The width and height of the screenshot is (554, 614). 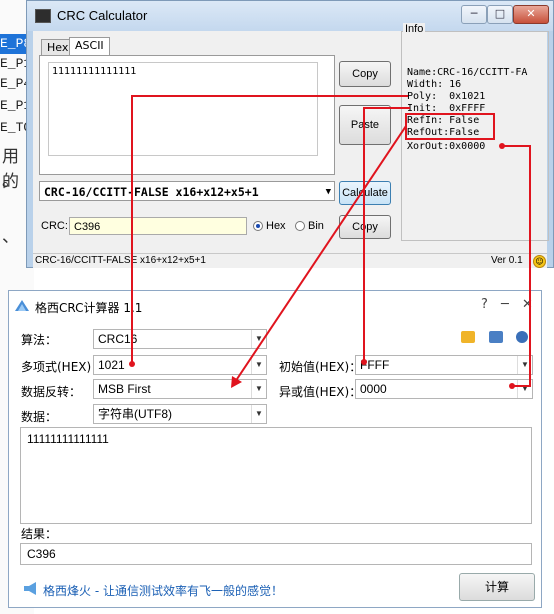 I want to click on algorithm-value: CRC-16/CCITT-FALSE x16+x12+x5+1, so click(x=151, y=192).